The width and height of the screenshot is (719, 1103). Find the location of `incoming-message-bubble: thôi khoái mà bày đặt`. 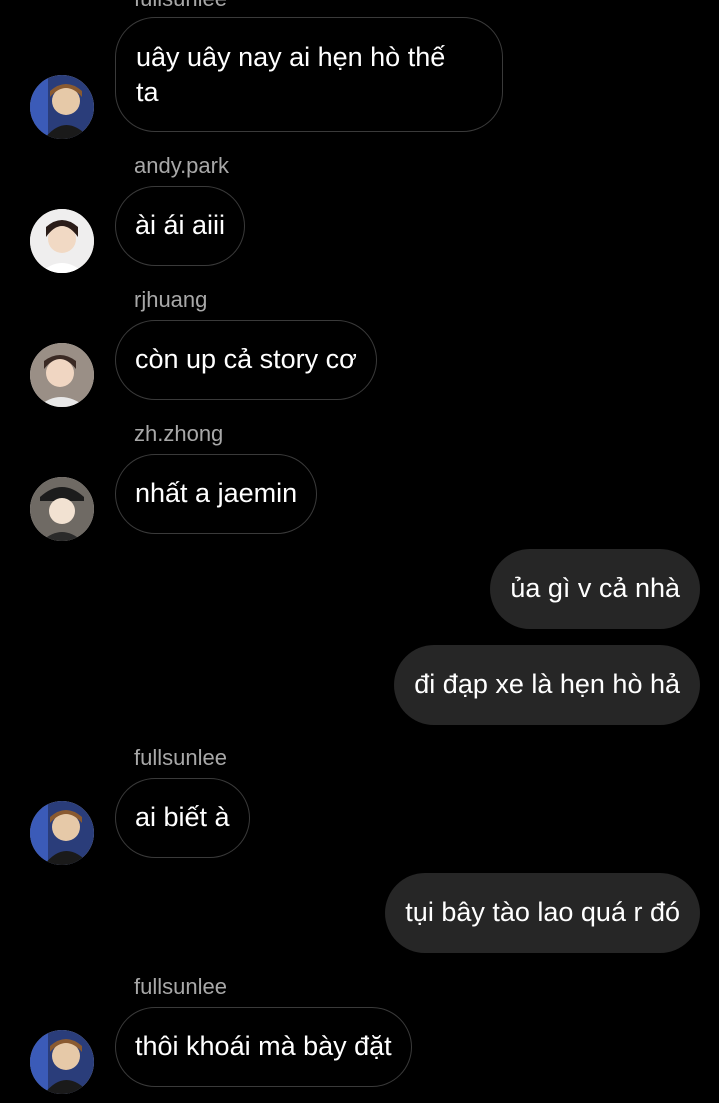

incoming-message-bubble: thôi khoái mà bày đặt is located at coordinates (263, 1047).